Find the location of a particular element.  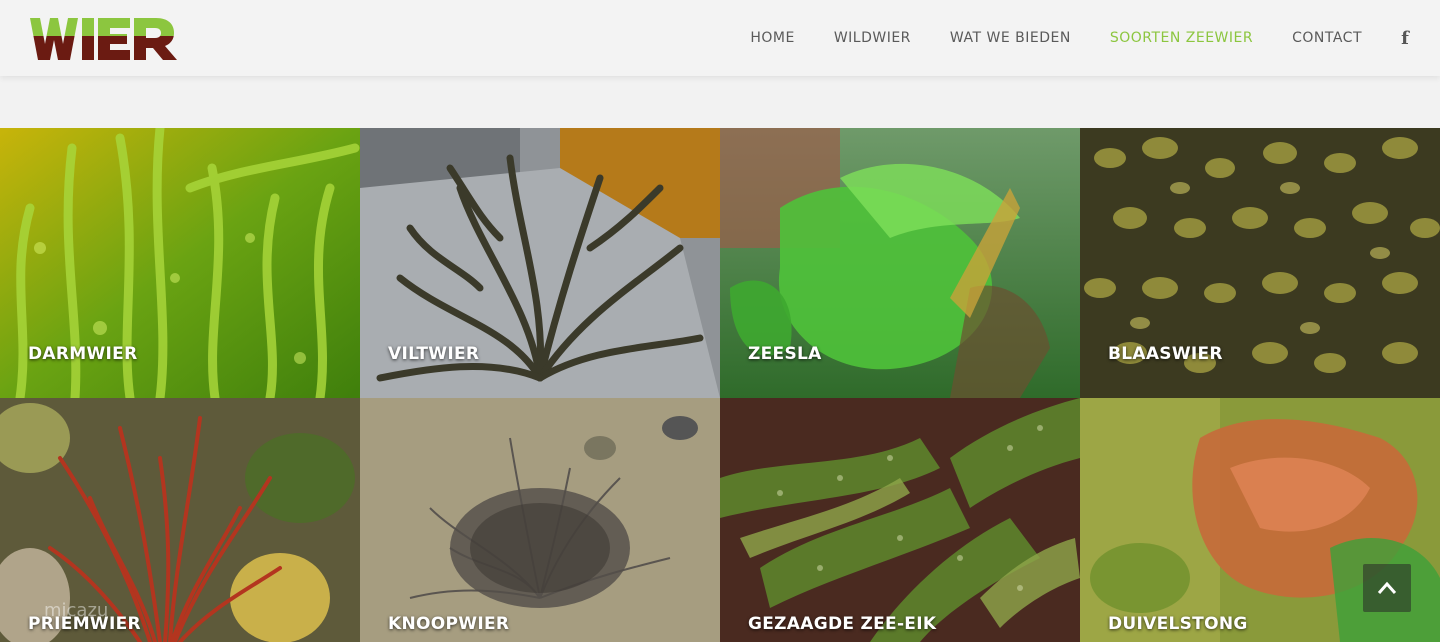

tile-label: VILTWIER is located at coordinates (434, 354).